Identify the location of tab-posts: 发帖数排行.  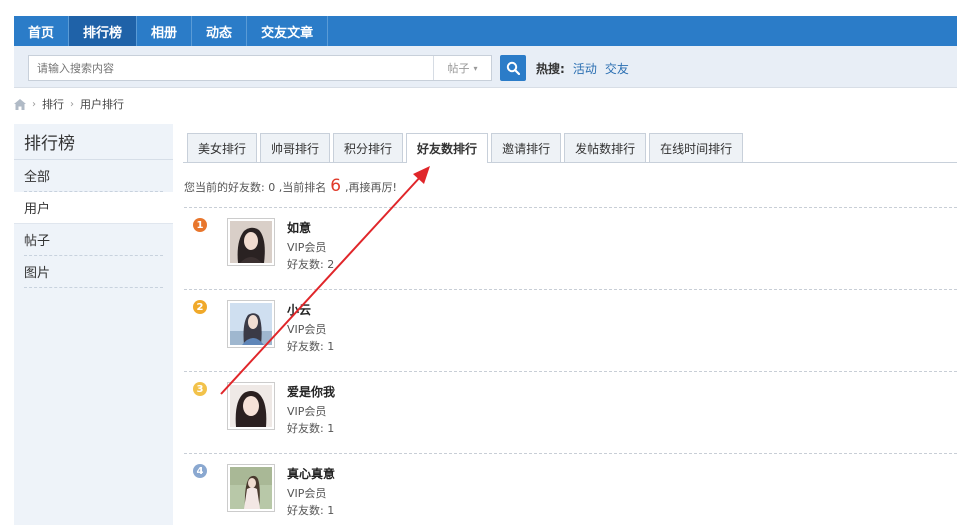
(605, 147).